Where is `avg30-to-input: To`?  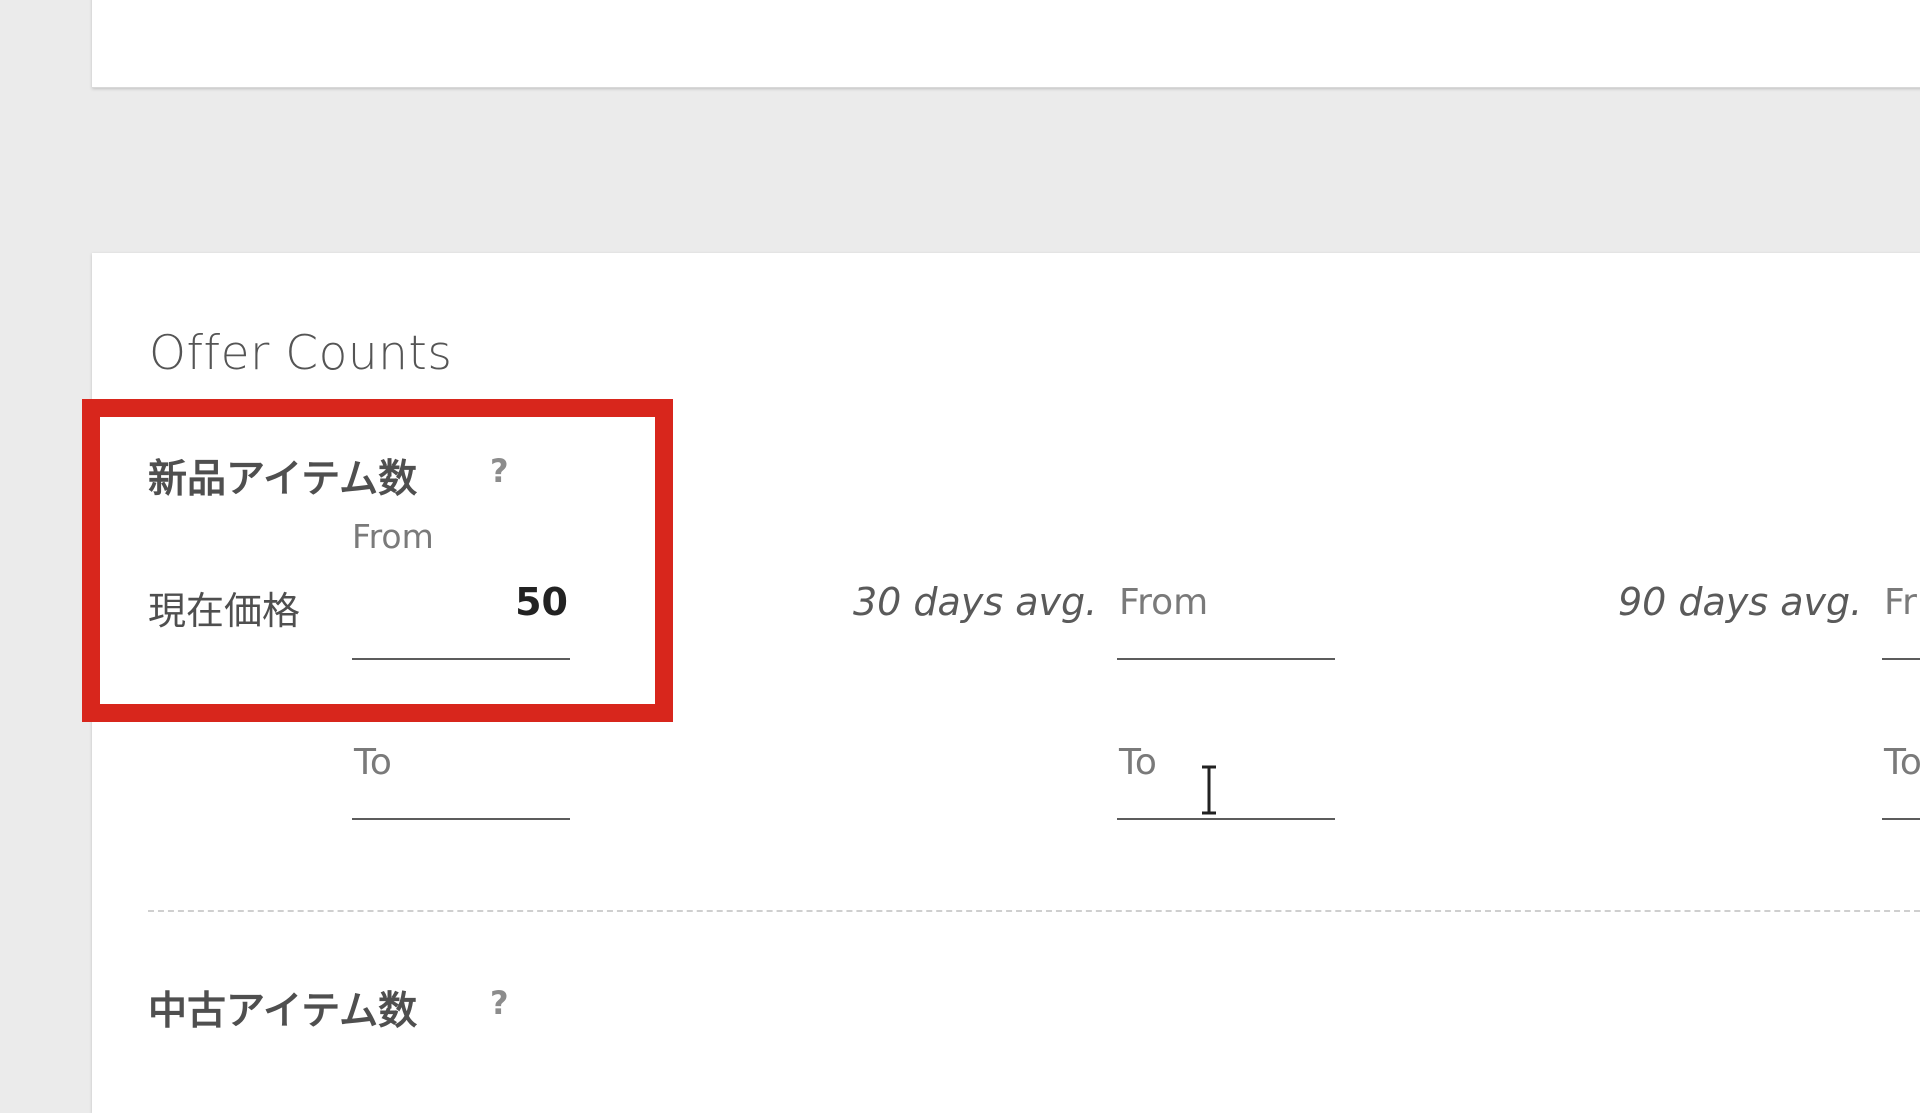 avg30-to-input: To is located at coordinates (1226, 779).